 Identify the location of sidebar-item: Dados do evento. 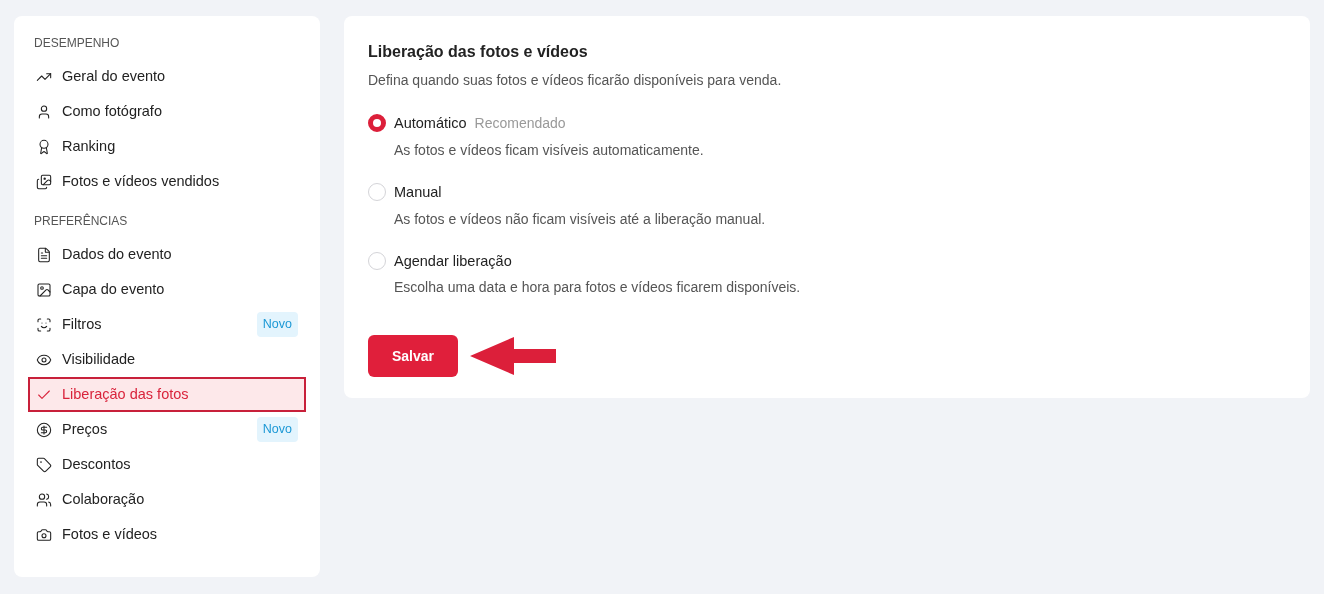
(167, 254).